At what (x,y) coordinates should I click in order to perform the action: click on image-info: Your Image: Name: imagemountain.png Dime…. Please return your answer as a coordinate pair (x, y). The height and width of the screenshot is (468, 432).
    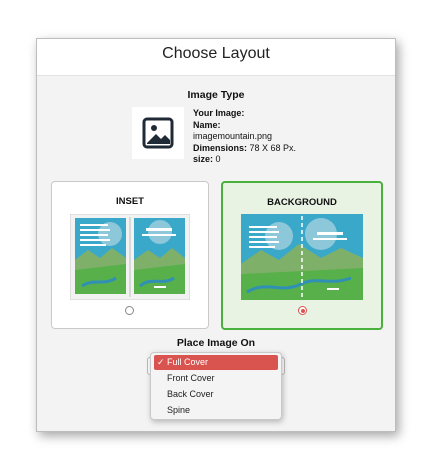
    Looking at the image, I should click on (244, 137).